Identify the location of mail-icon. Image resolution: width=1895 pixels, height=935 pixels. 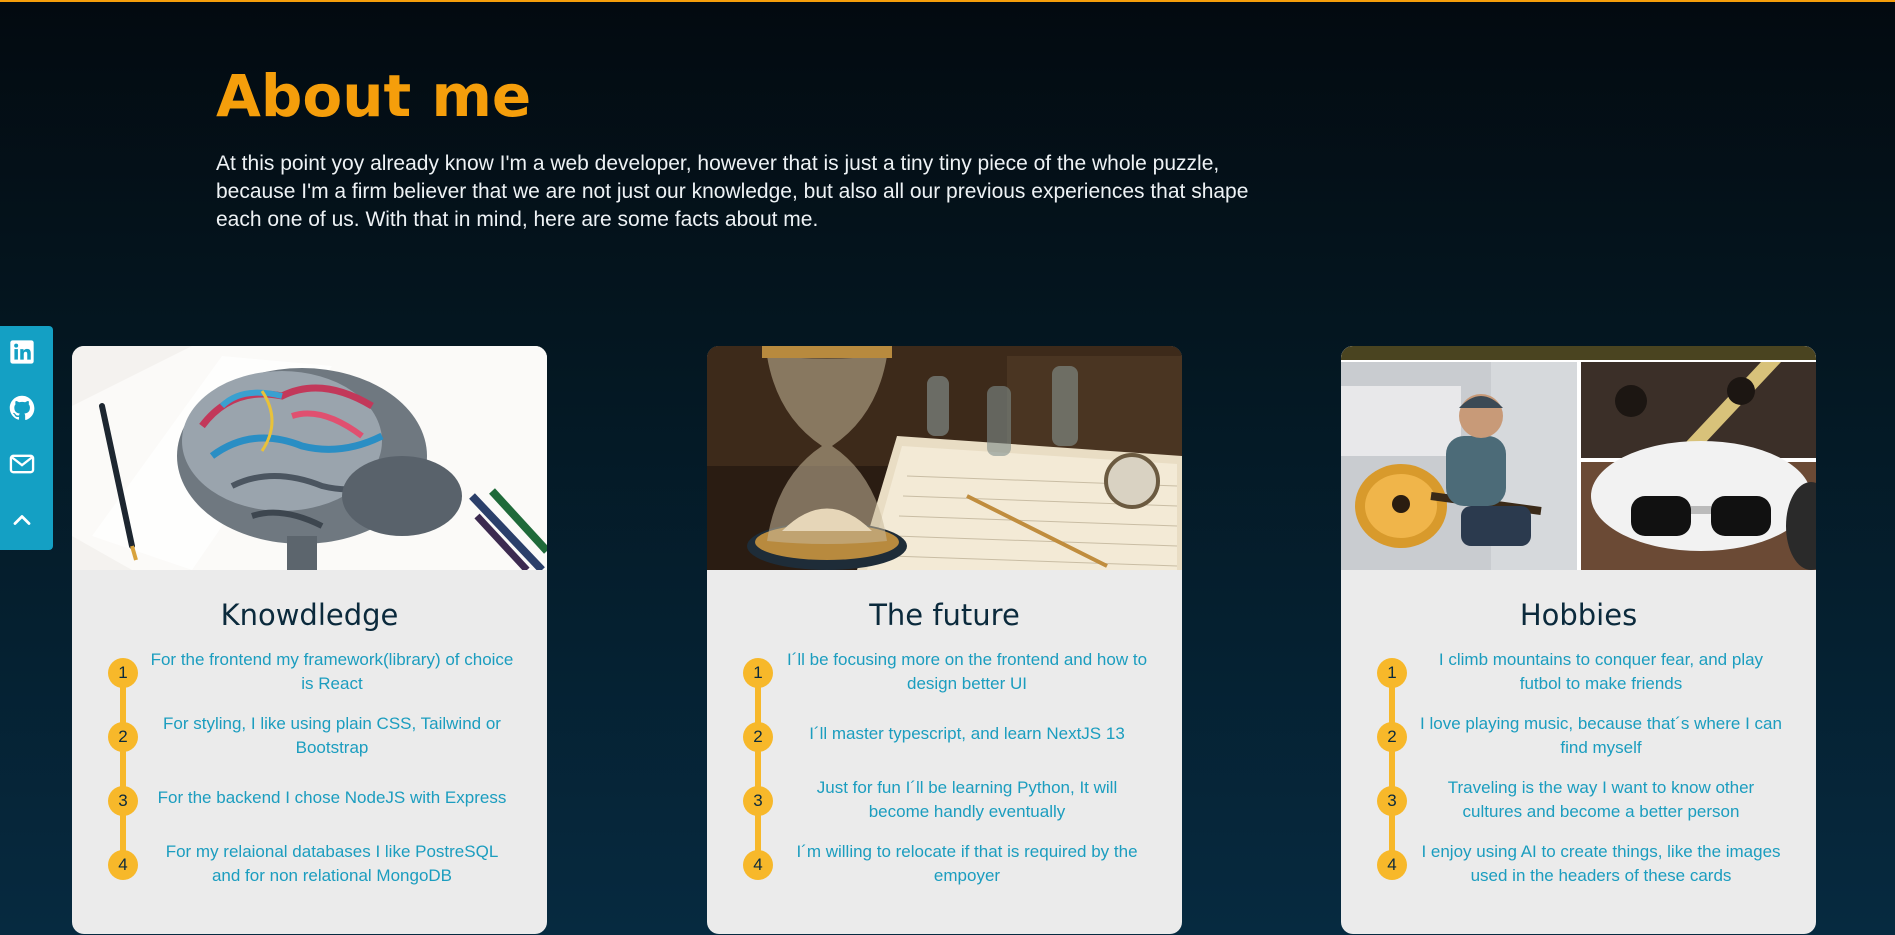
(22, 464).